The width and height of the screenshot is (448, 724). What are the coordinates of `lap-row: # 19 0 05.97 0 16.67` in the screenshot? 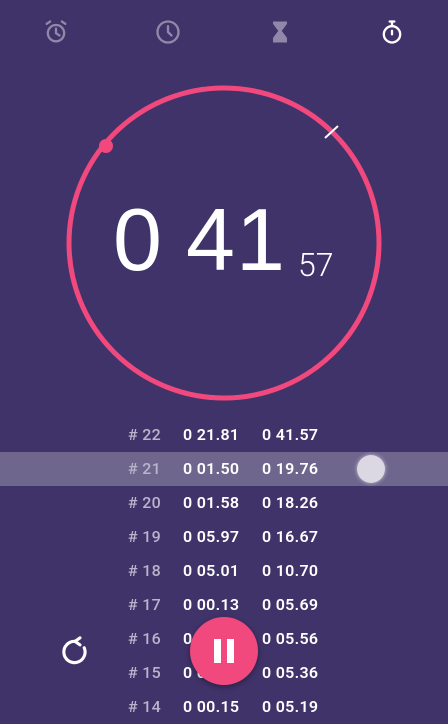 It's located at (224, 537).